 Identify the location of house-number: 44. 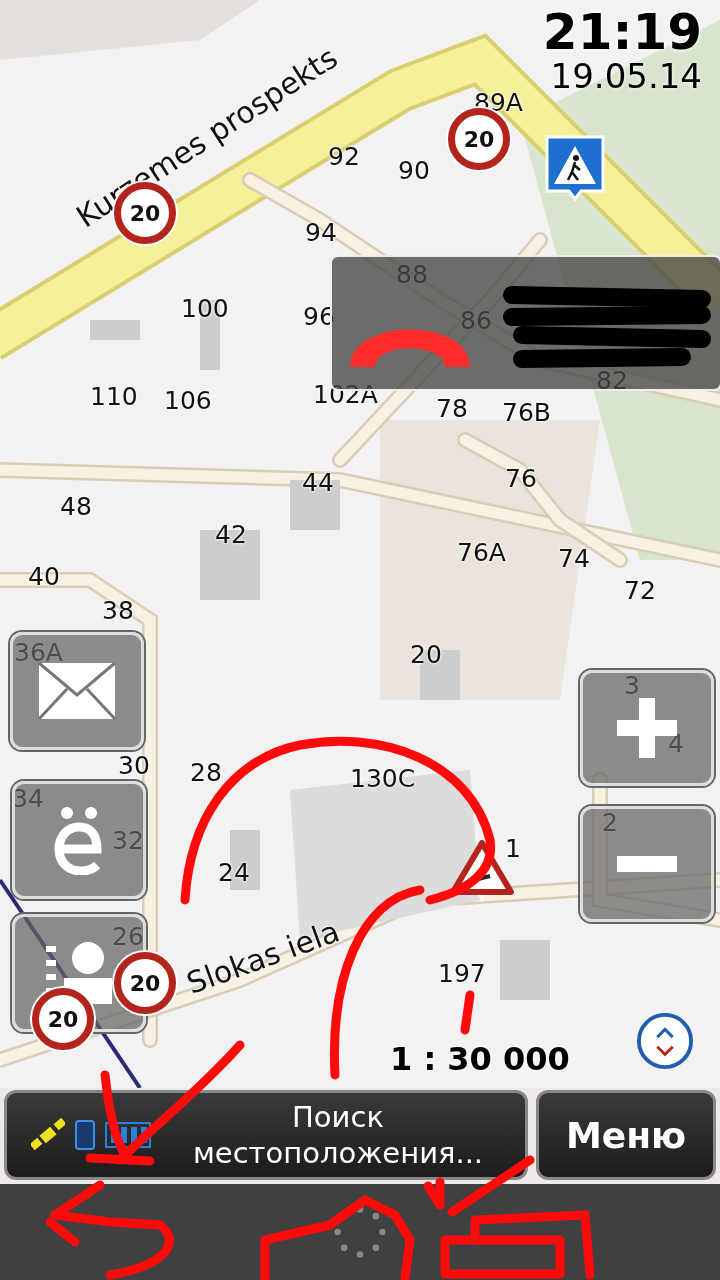
(318, 482).